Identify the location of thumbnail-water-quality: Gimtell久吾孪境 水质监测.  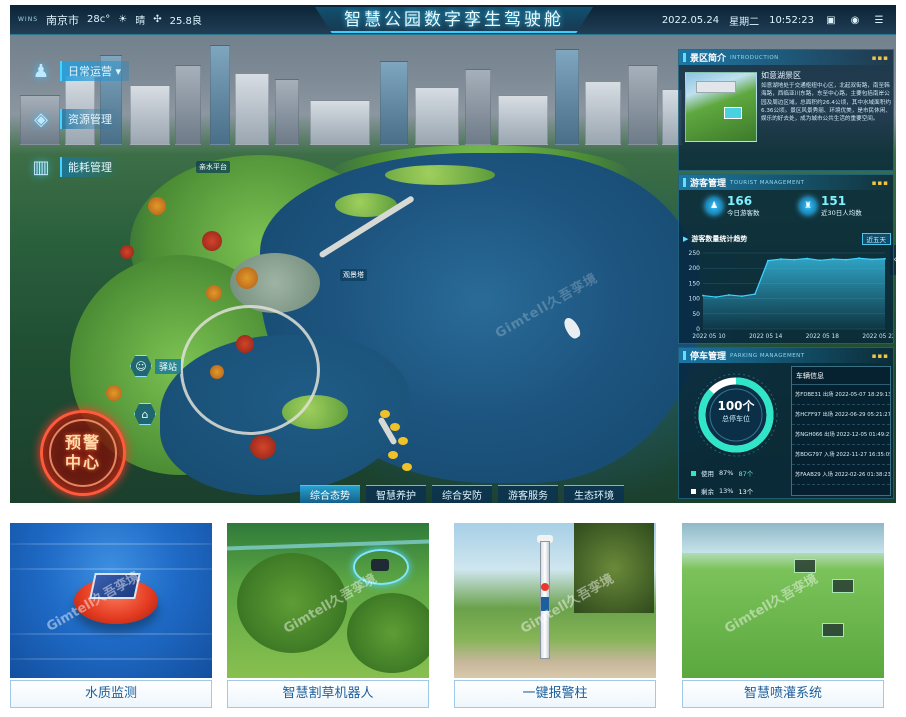
(111, 616).